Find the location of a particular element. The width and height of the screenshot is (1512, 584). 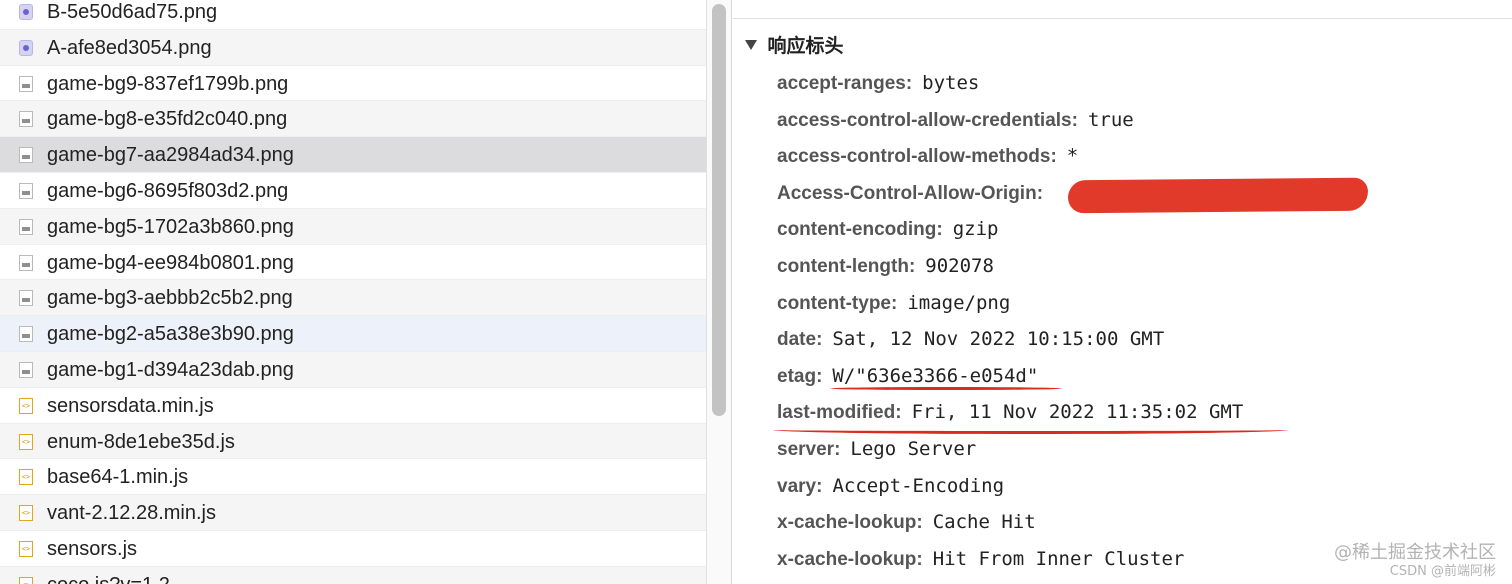

file-name: game-bg8-e35fd2c040.png is located at coordinates (167, 119).